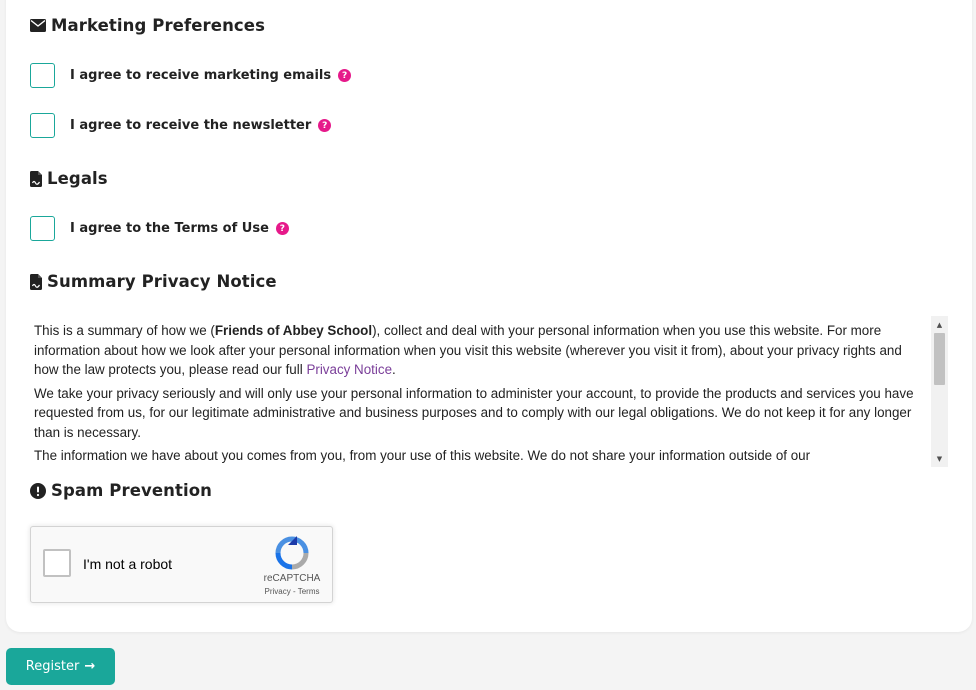  What do you see at coordinates (169, 228) in the screenshot?
I see `terms-label: I agree to the Terms of Use` at bounding box center [169, 228].